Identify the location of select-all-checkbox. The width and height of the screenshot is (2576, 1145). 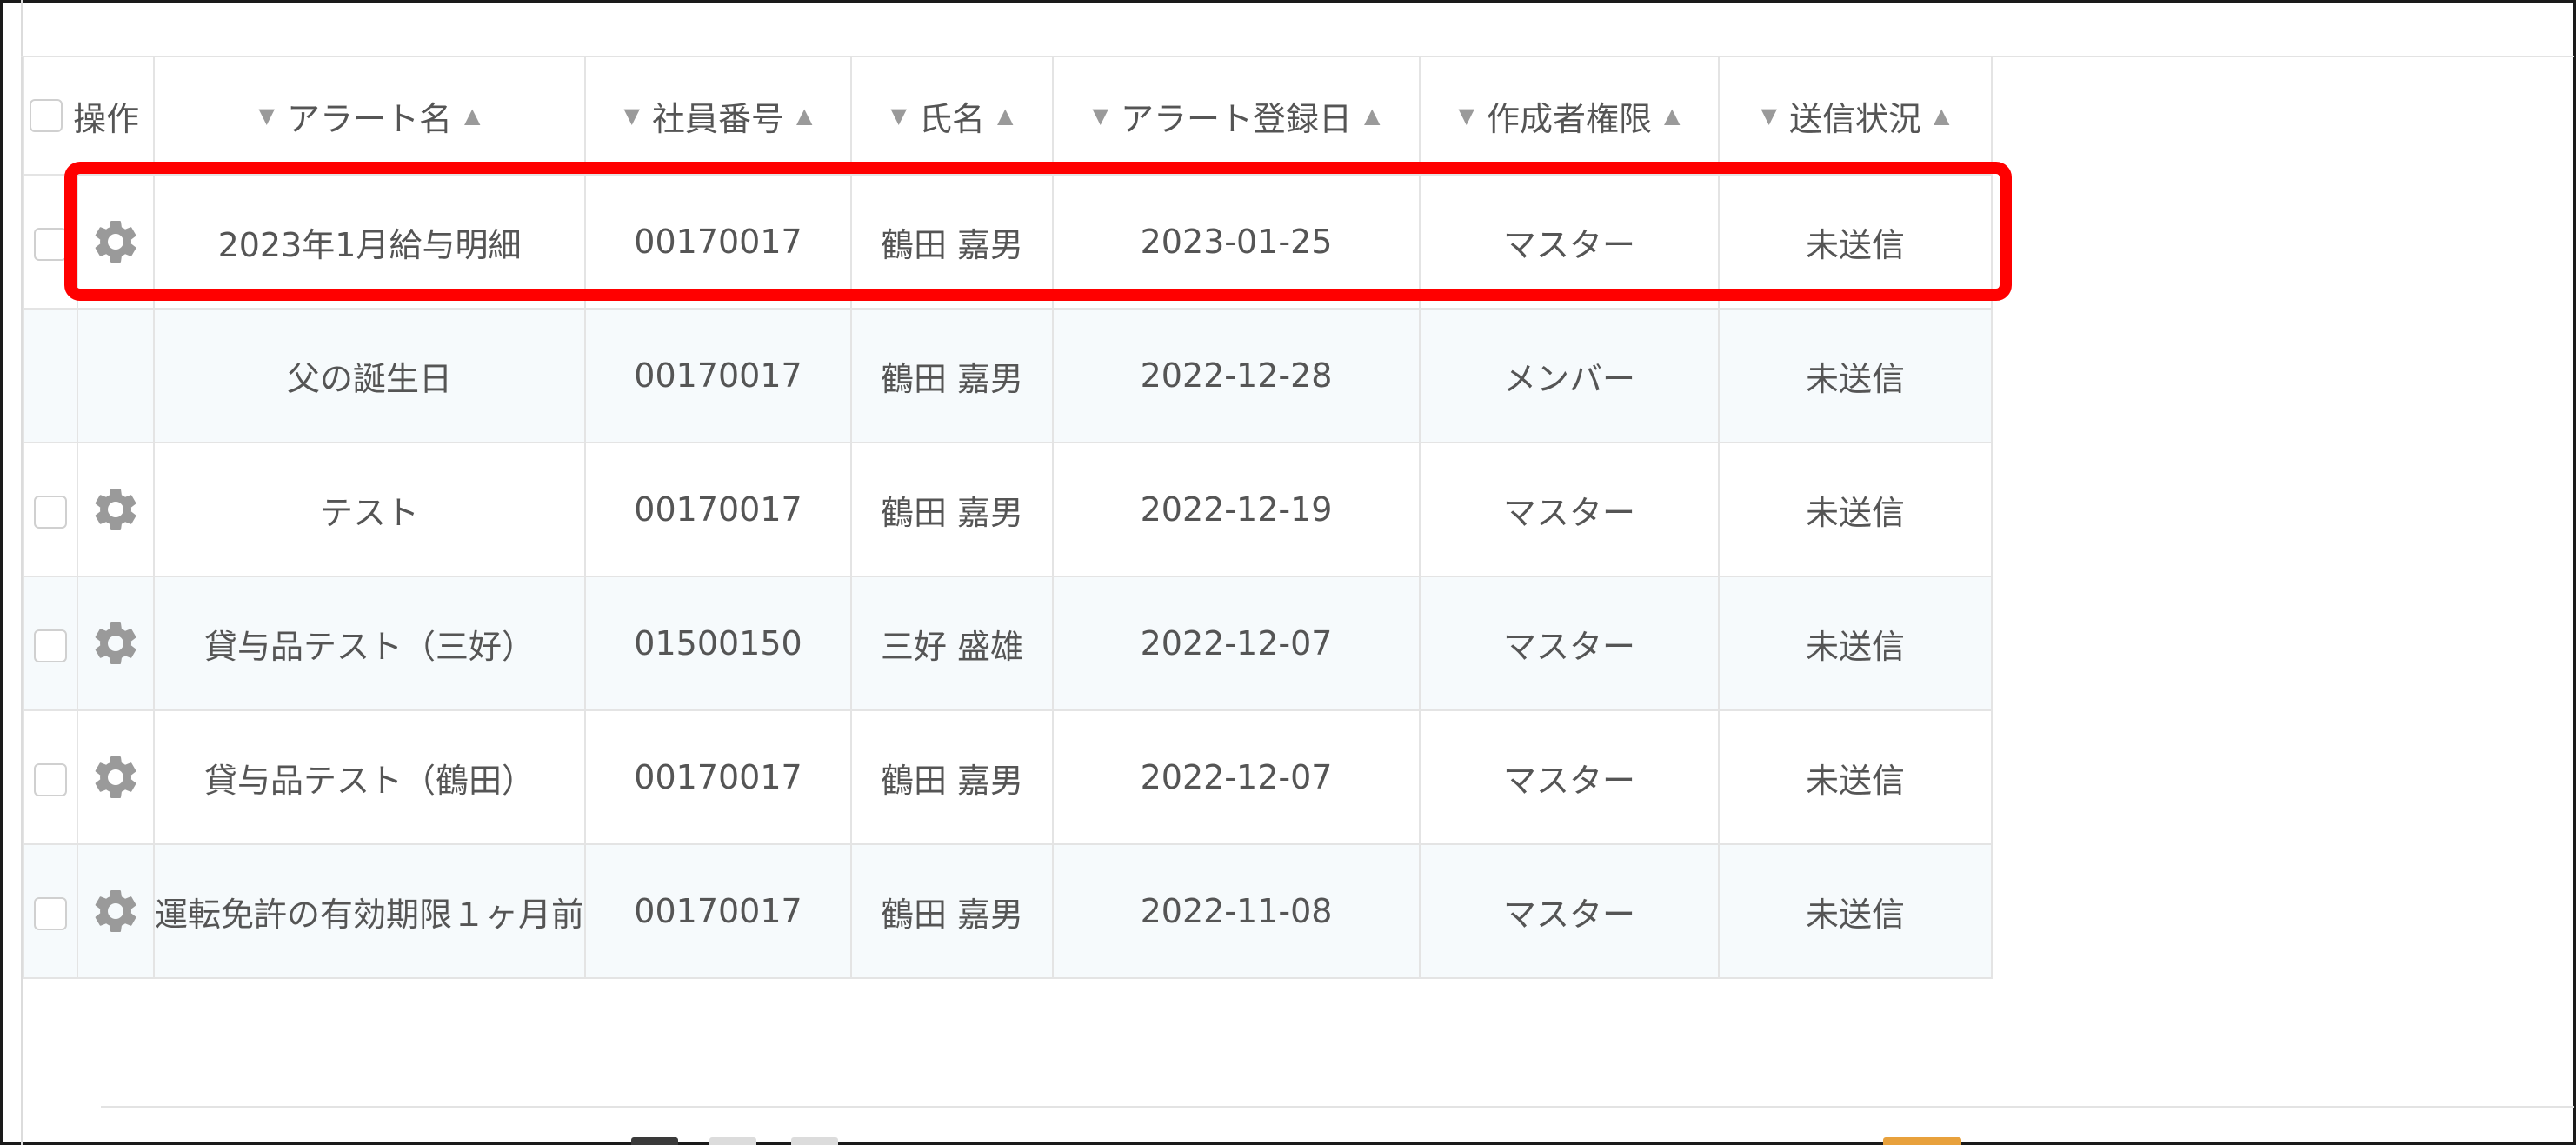
(46, 115).